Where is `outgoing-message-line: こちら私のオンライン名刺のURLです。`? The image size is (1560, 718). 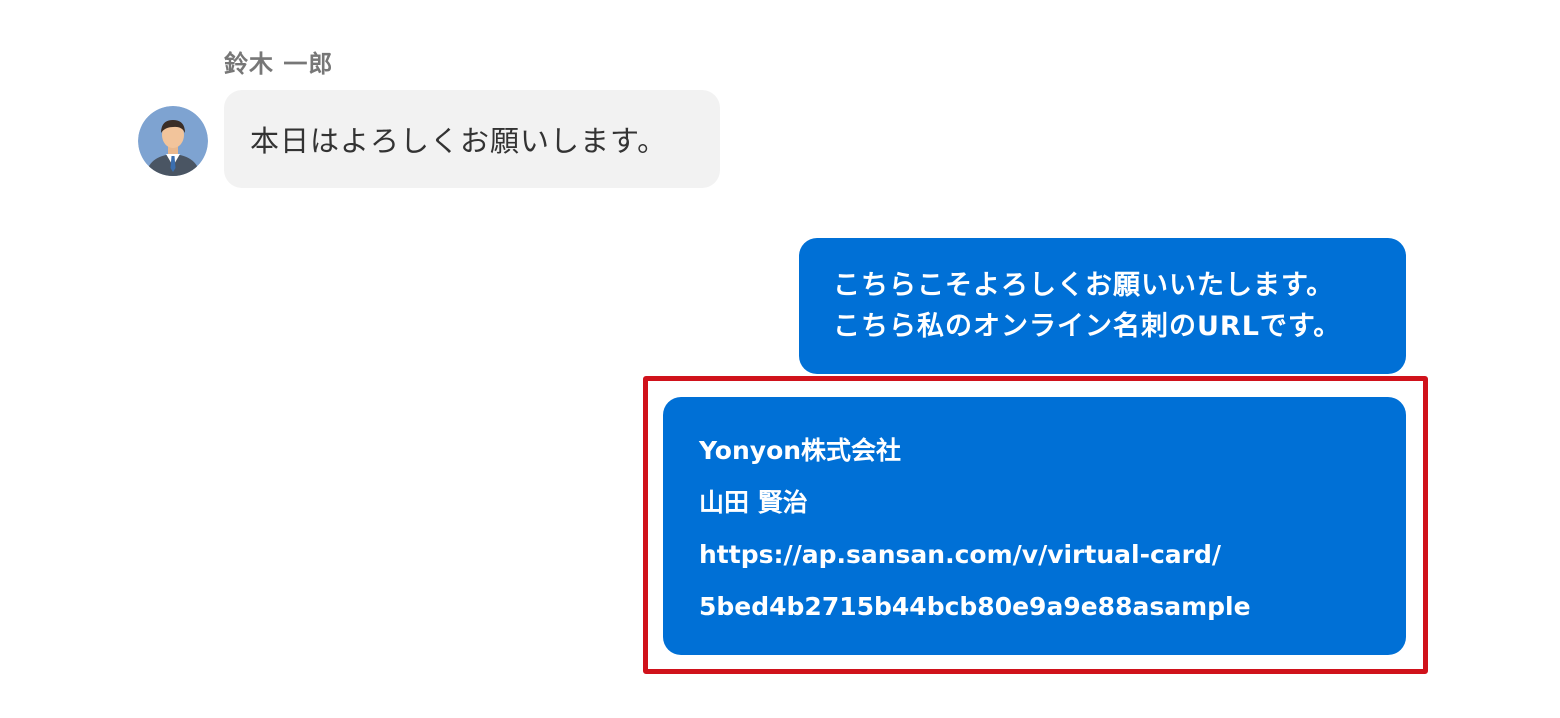
outgoing-message-line: こちら私のオンライン名刺のURLです。 is located at coordinates (1087, 326).